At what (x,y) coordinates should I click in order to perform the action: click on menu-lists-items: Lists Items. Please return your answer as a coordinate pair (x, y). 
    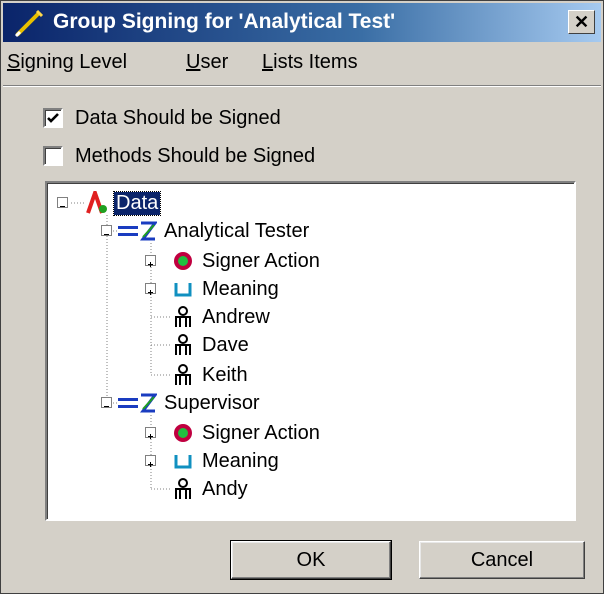
    Looking at the image, I should click on (310, 62).